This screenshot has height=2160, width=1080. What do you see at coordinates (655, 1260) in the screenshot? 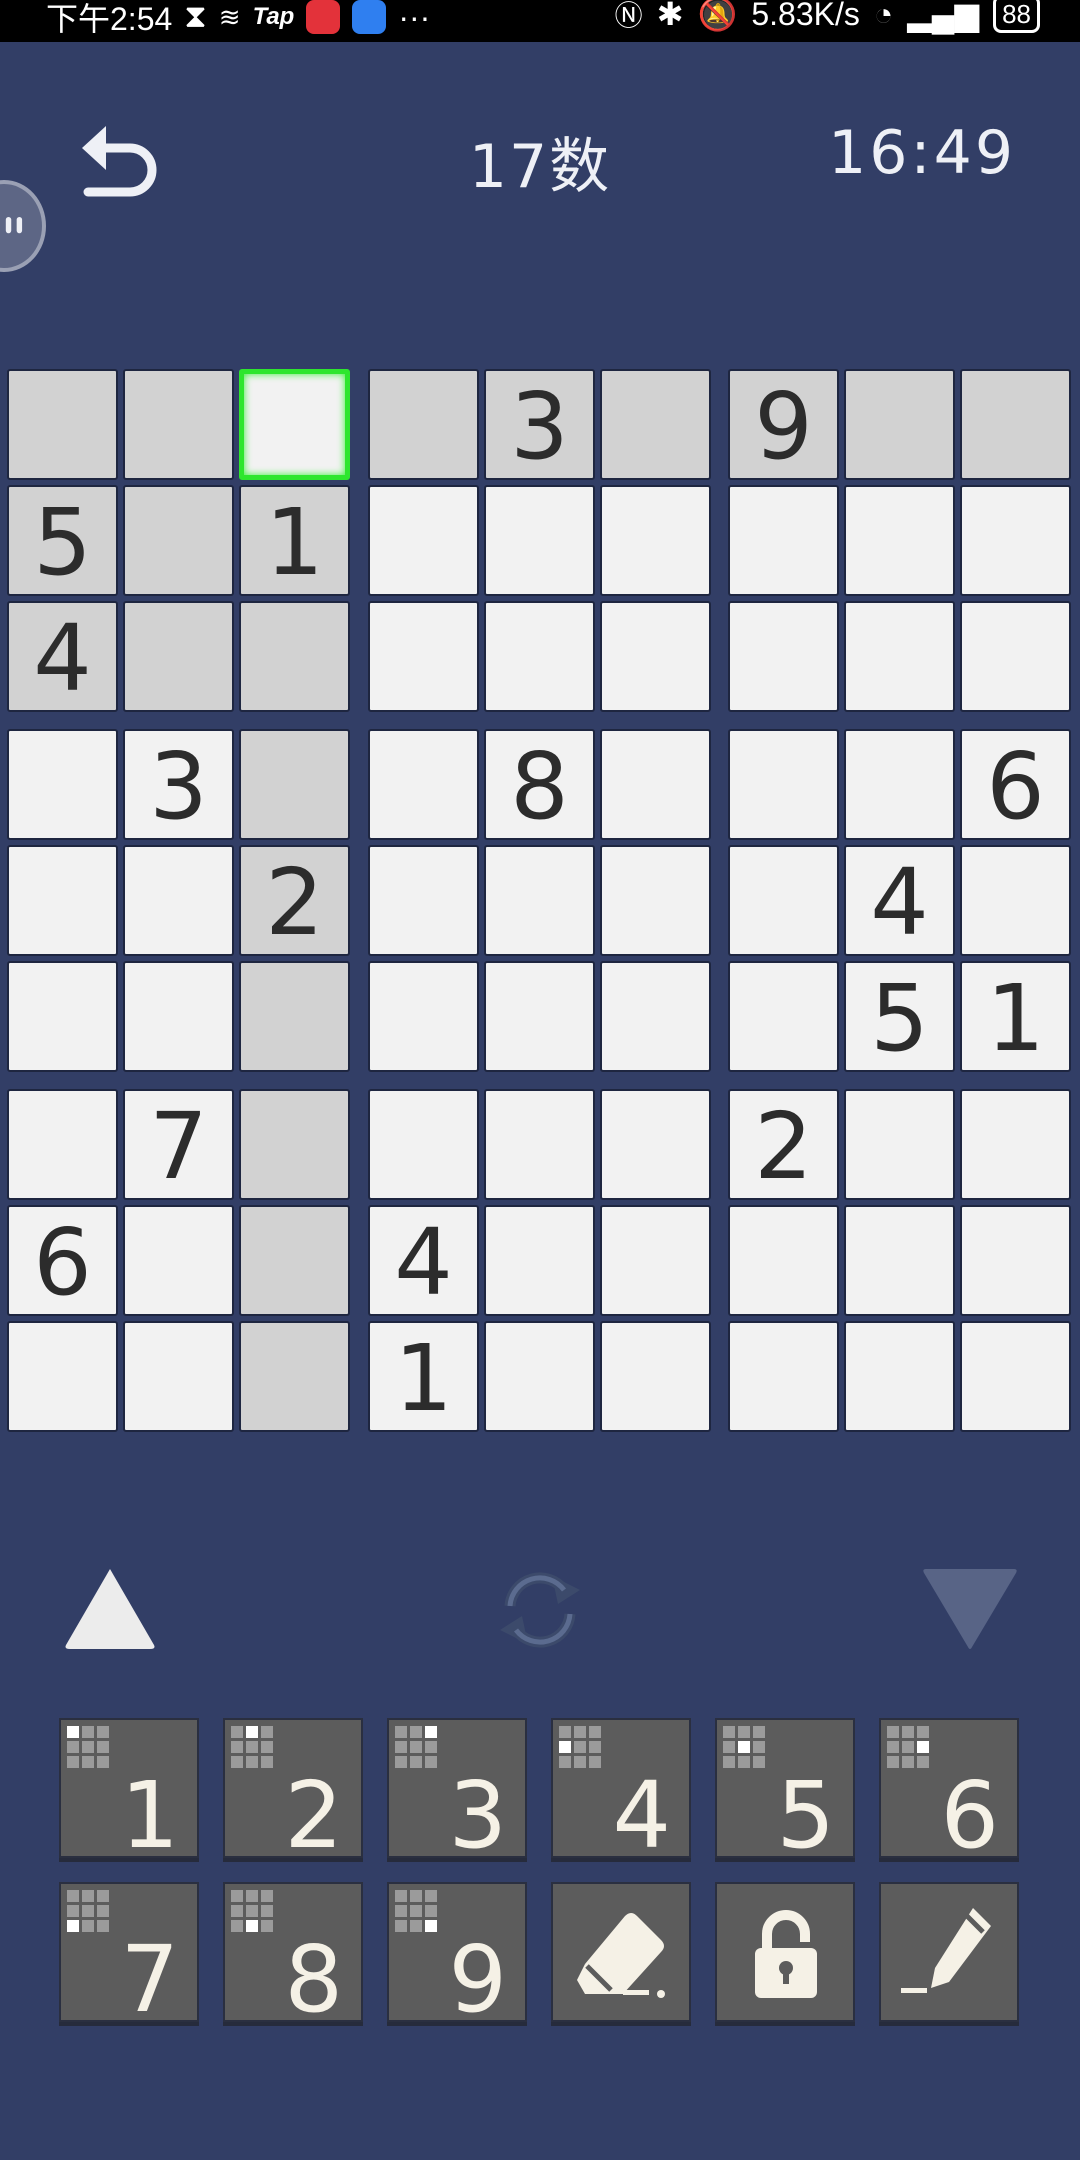
I see `sudoku-cell-r8c6` at bounding box center [655, 1260].